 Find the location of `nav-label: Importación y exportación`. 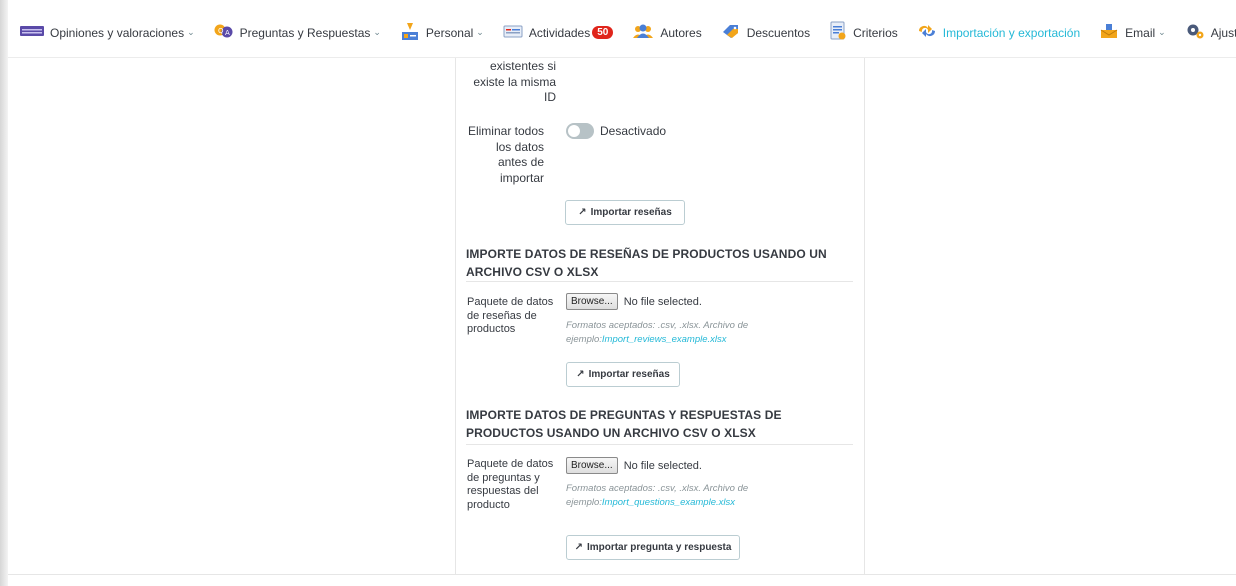

nav-label: Importación y exportación is located at coordinates (1011, 32).